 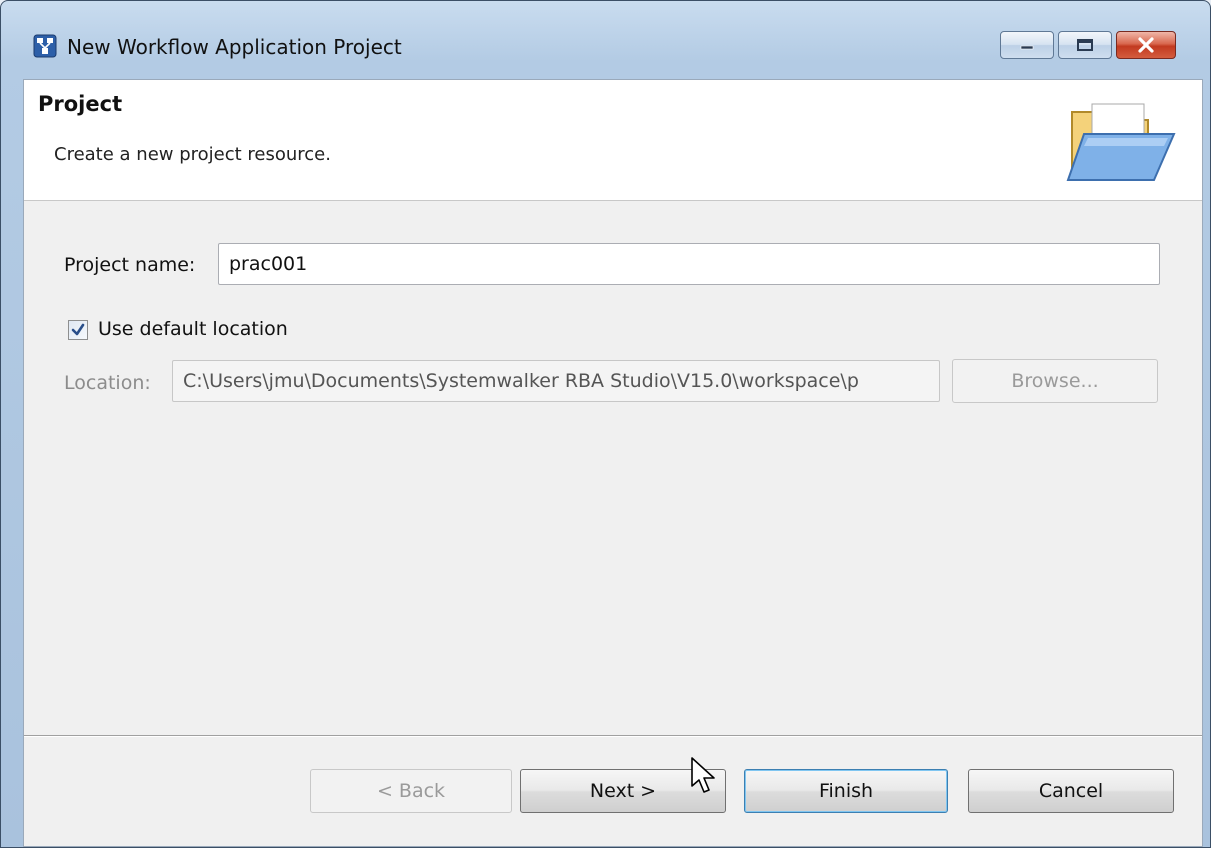 What do you see at coordinates (605, 30) in the screenshot?
I see `title-bar: New Workflow Application Project` at bounding box center [605, 30].